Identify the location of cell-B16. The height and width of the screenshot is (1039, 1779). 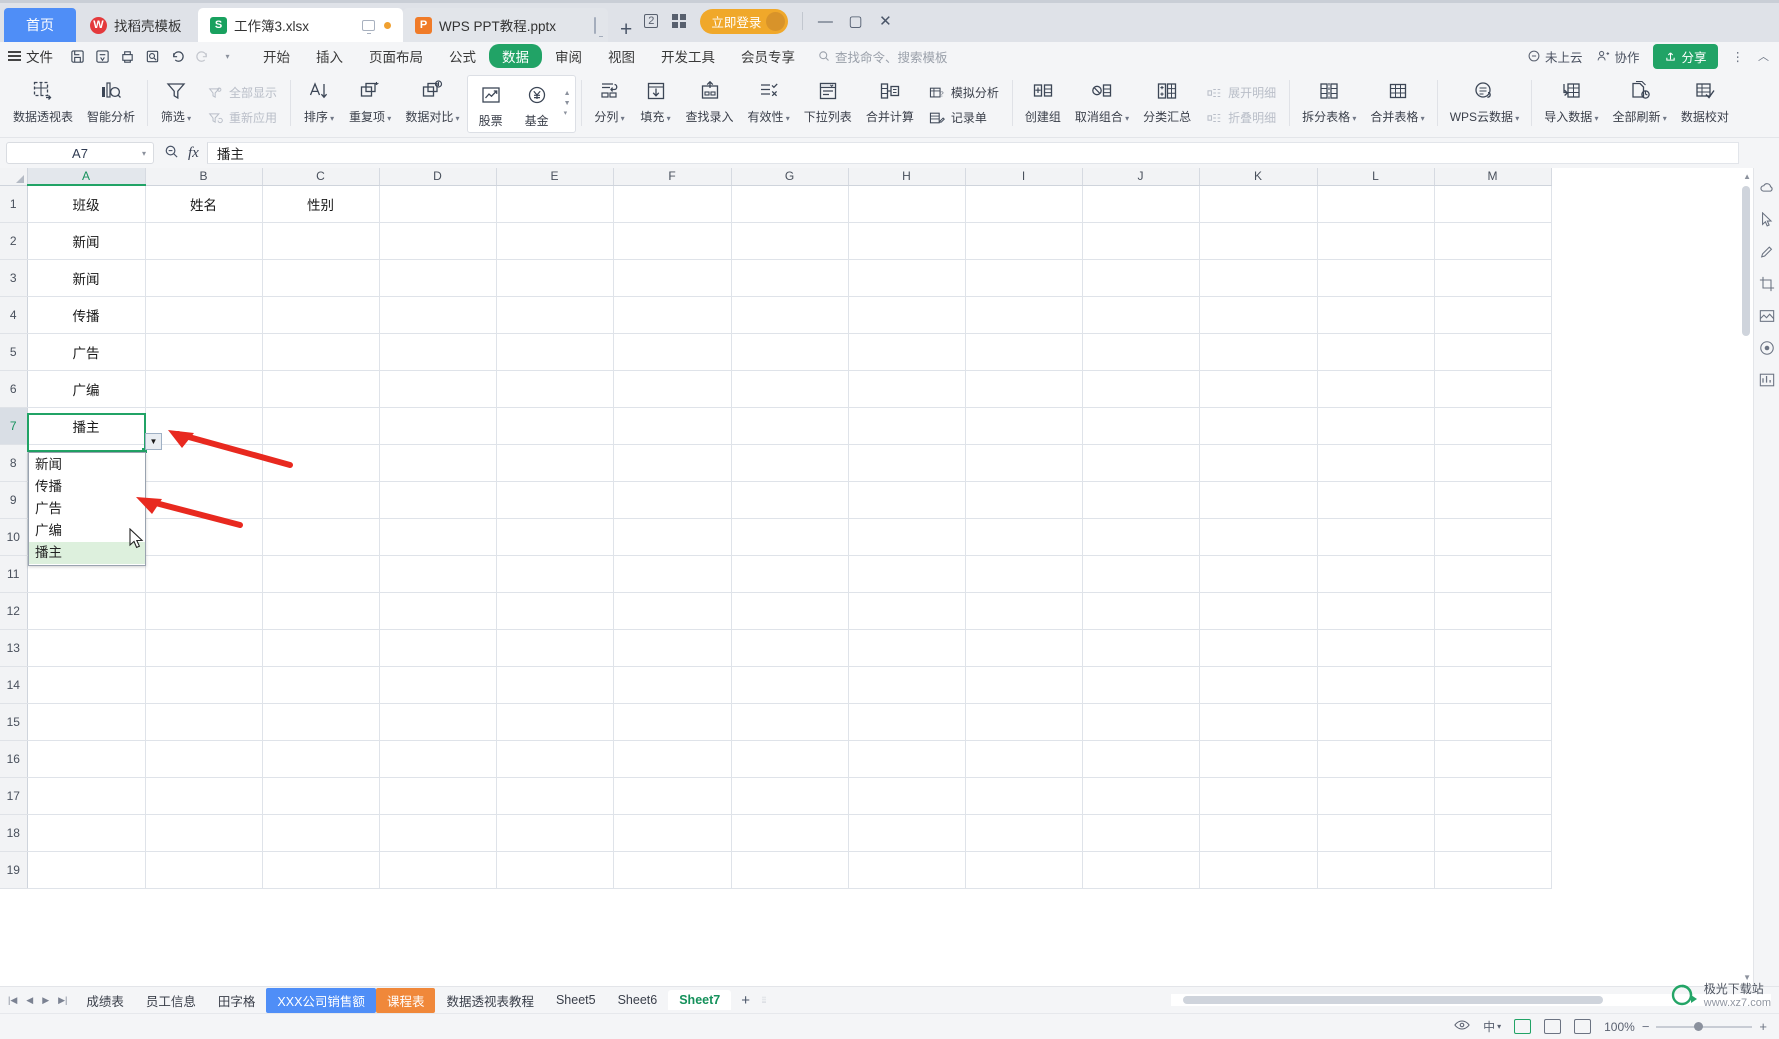
(204, 759).